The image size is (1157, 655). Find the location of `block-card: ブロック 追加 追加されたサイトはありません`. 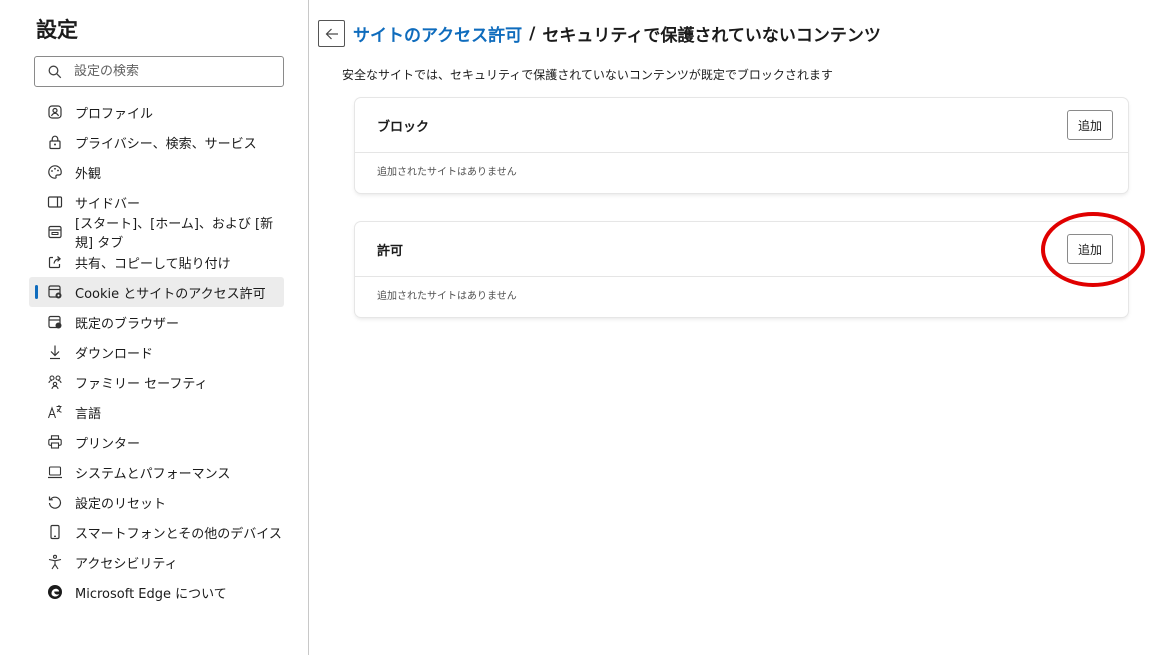

block-card: ブロック 追加 追加されたサイトはありません is located at coordinates (741, 145).